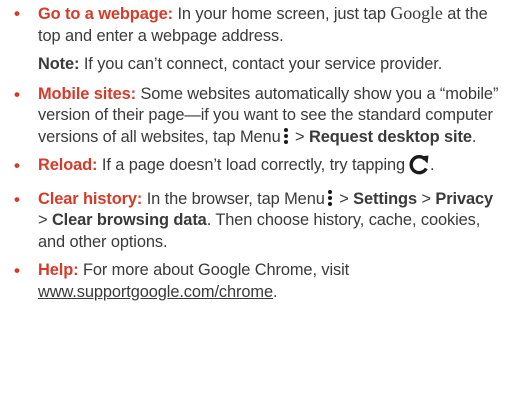 This screenshot has height=402, width=510. Describe the element at coordinates (87, 93) in the screenshot. I see `item-heading: Mobile sites:` at that location.